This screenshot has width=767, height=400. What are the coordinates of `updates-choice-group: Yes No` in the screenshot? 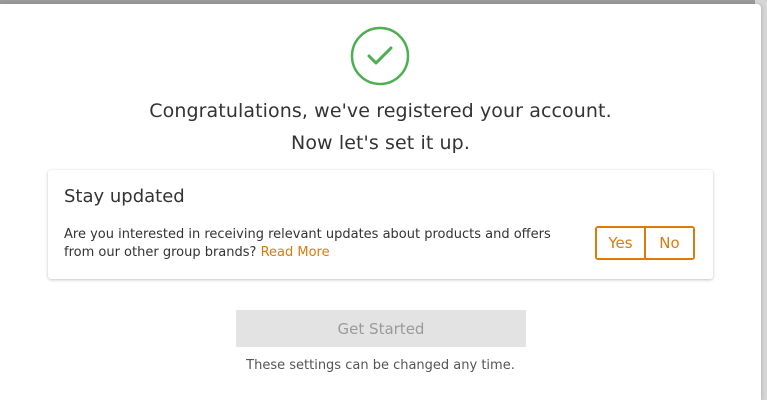 It's located at (645, 243).